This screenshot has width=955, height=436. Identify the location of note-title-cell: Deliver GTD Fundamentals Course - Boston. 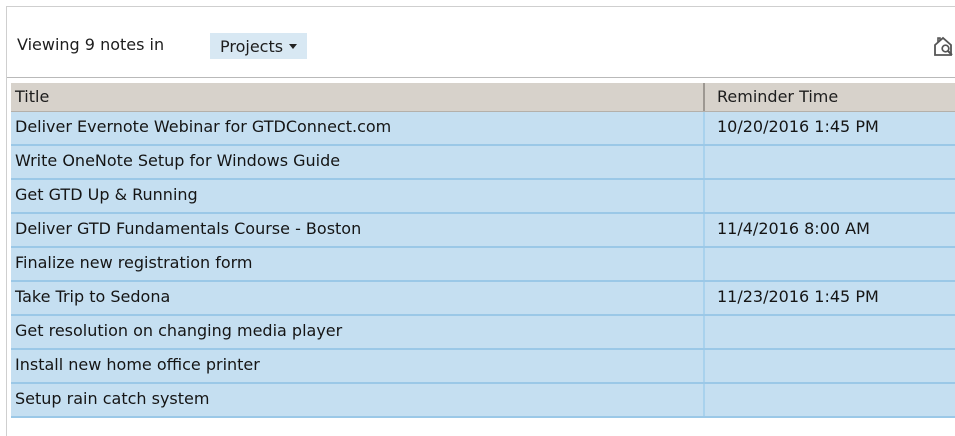
(358, 230).